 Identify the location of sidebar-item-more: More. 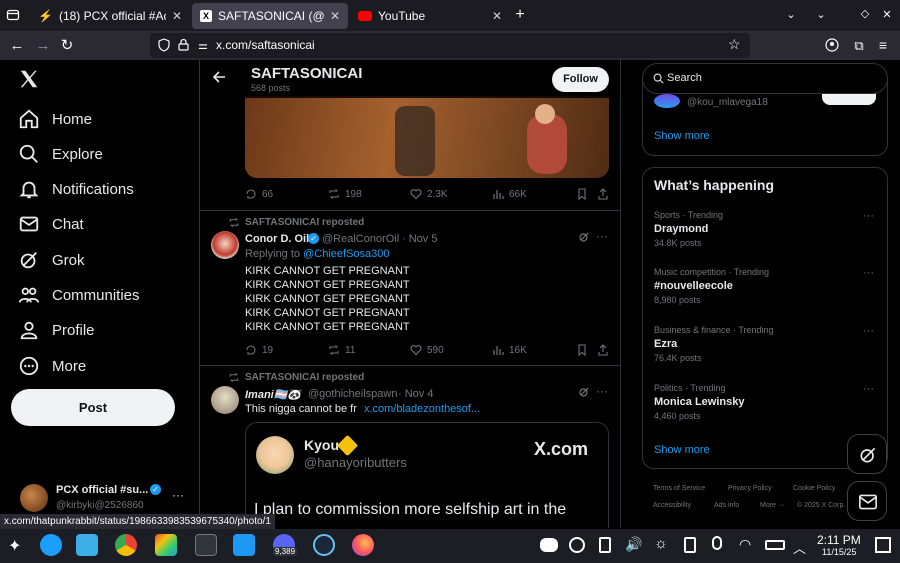
(52, 366).